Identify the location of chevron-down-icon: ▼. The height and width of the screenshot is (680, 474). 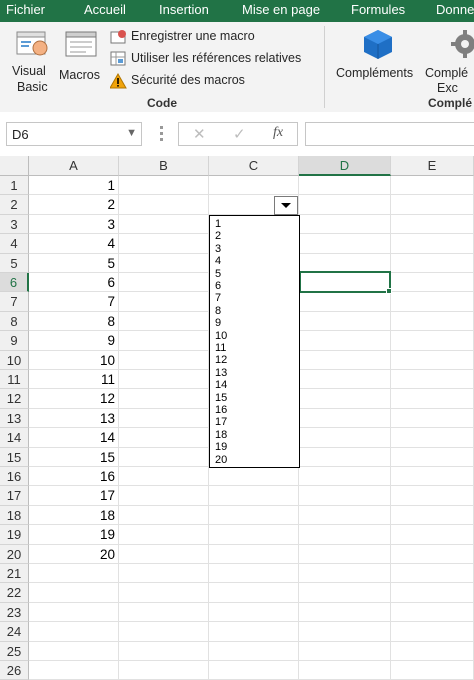
(131, 133).